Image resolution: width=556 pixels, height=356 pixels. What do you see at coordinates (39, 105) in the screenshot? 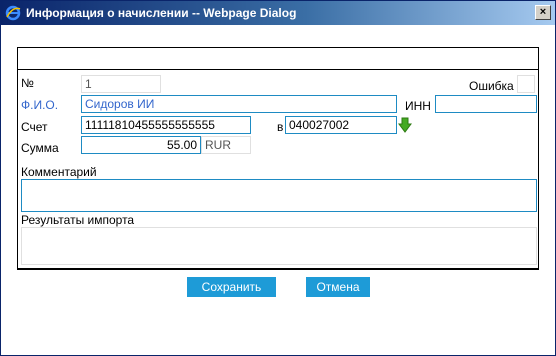
I see `fio-label: Ф.И.О.` at bounding box center [39, 105].